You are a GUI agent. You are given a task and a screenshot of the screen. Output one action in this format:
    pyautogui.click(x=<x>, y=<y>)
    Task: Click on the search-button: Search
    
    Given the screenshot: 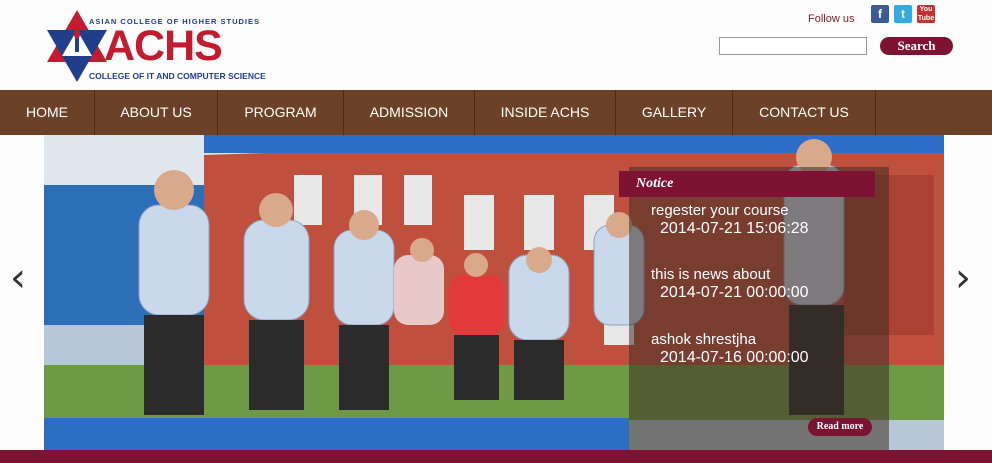 What is the action you would take?
    pyautogui.click(x=916, y=46)
    